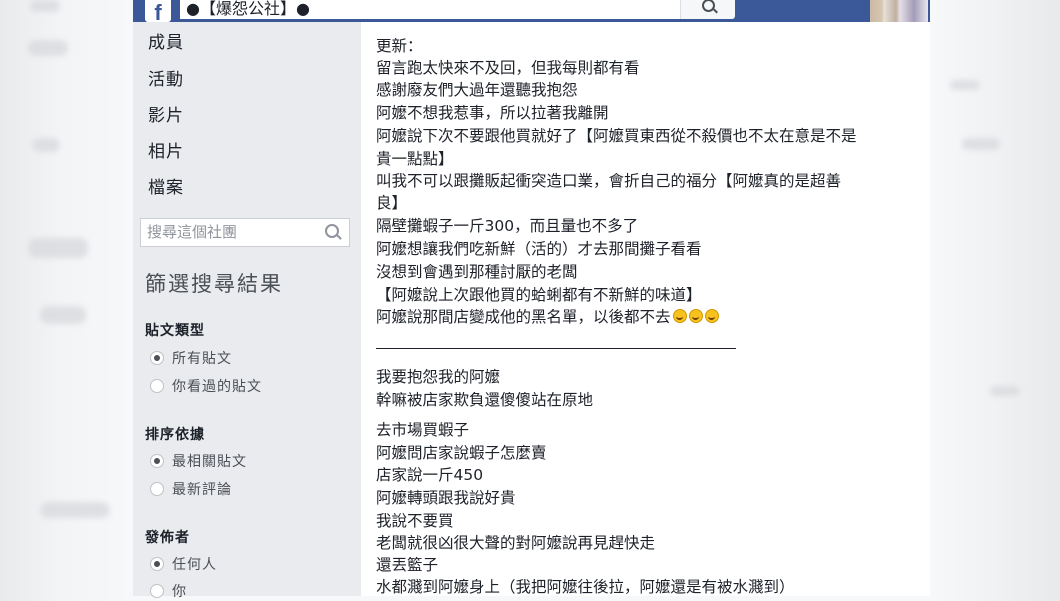 The width and height of the screenshot is (1060, 601). I want to click on top-search-bar: ●【爆怨公社】●, so click(457, 9).